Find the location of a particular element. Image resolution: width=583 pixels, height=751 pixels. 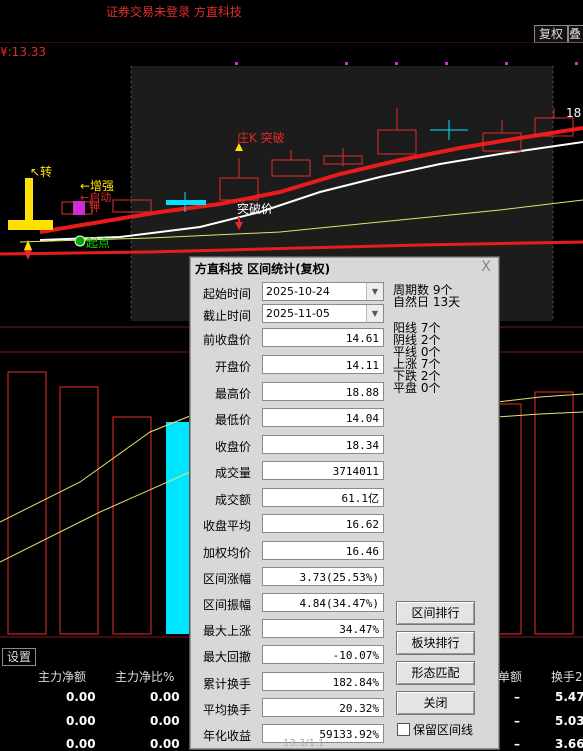

end-date-select: 2025-11-05 ▼ is located at coordinates (323, 313).